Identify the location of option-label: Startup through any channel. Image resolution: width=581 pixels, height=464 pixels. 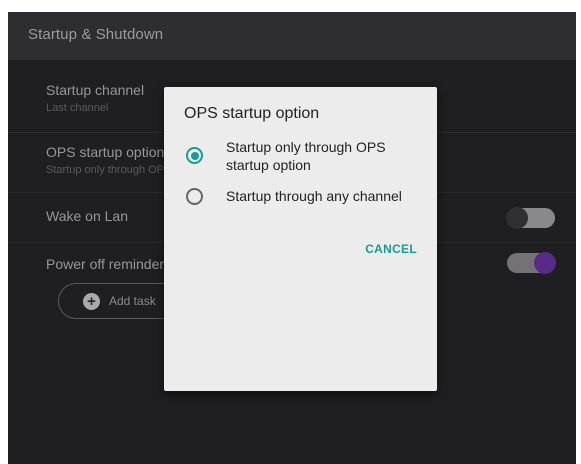
(314, 196).